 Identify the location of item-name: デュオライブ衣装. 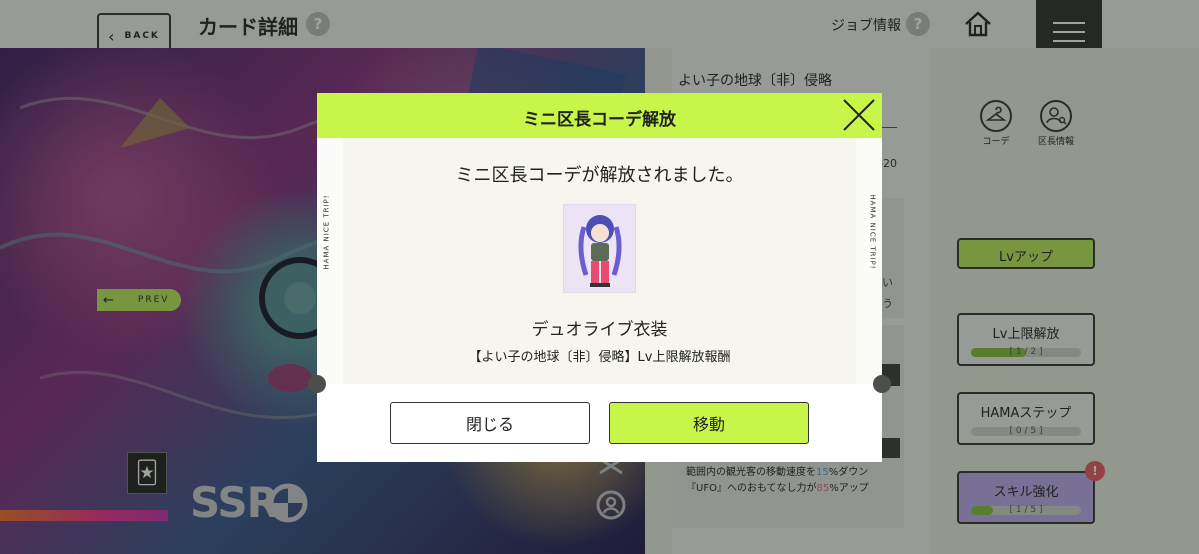
(599, 330).